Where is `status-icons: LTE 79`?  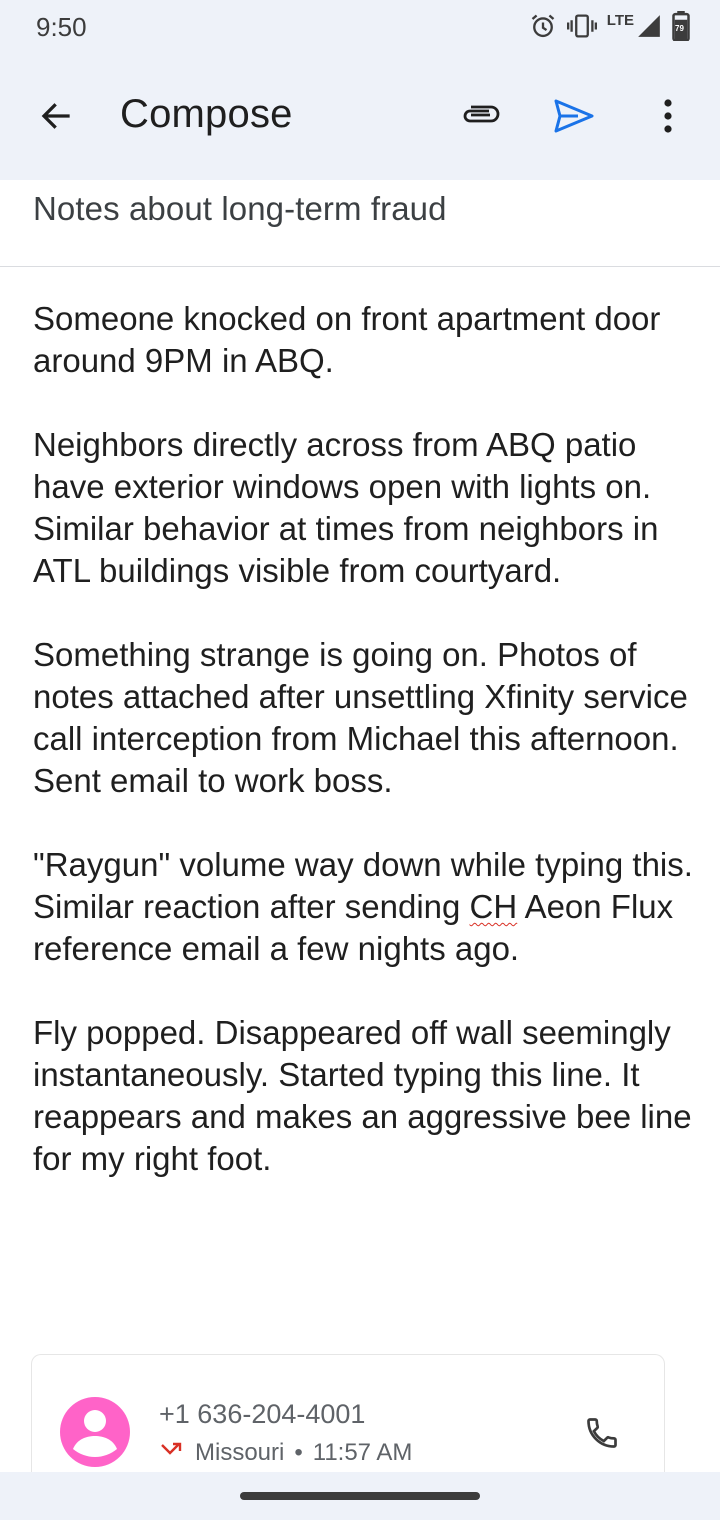 status-icons: LTE 79 is located at coordinates (609, 26).